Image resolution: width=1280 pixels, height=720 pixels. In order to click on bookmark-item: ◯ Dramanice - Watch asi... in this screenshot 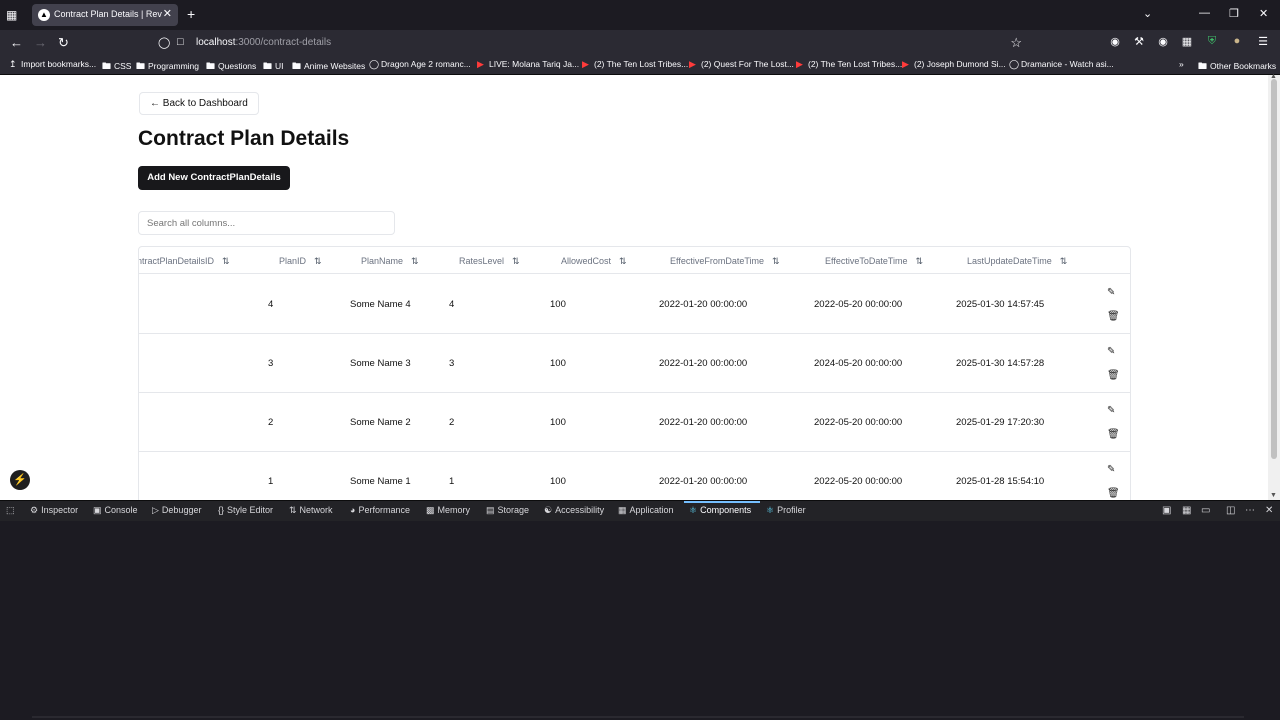, I will do `click(1061, 64)`.